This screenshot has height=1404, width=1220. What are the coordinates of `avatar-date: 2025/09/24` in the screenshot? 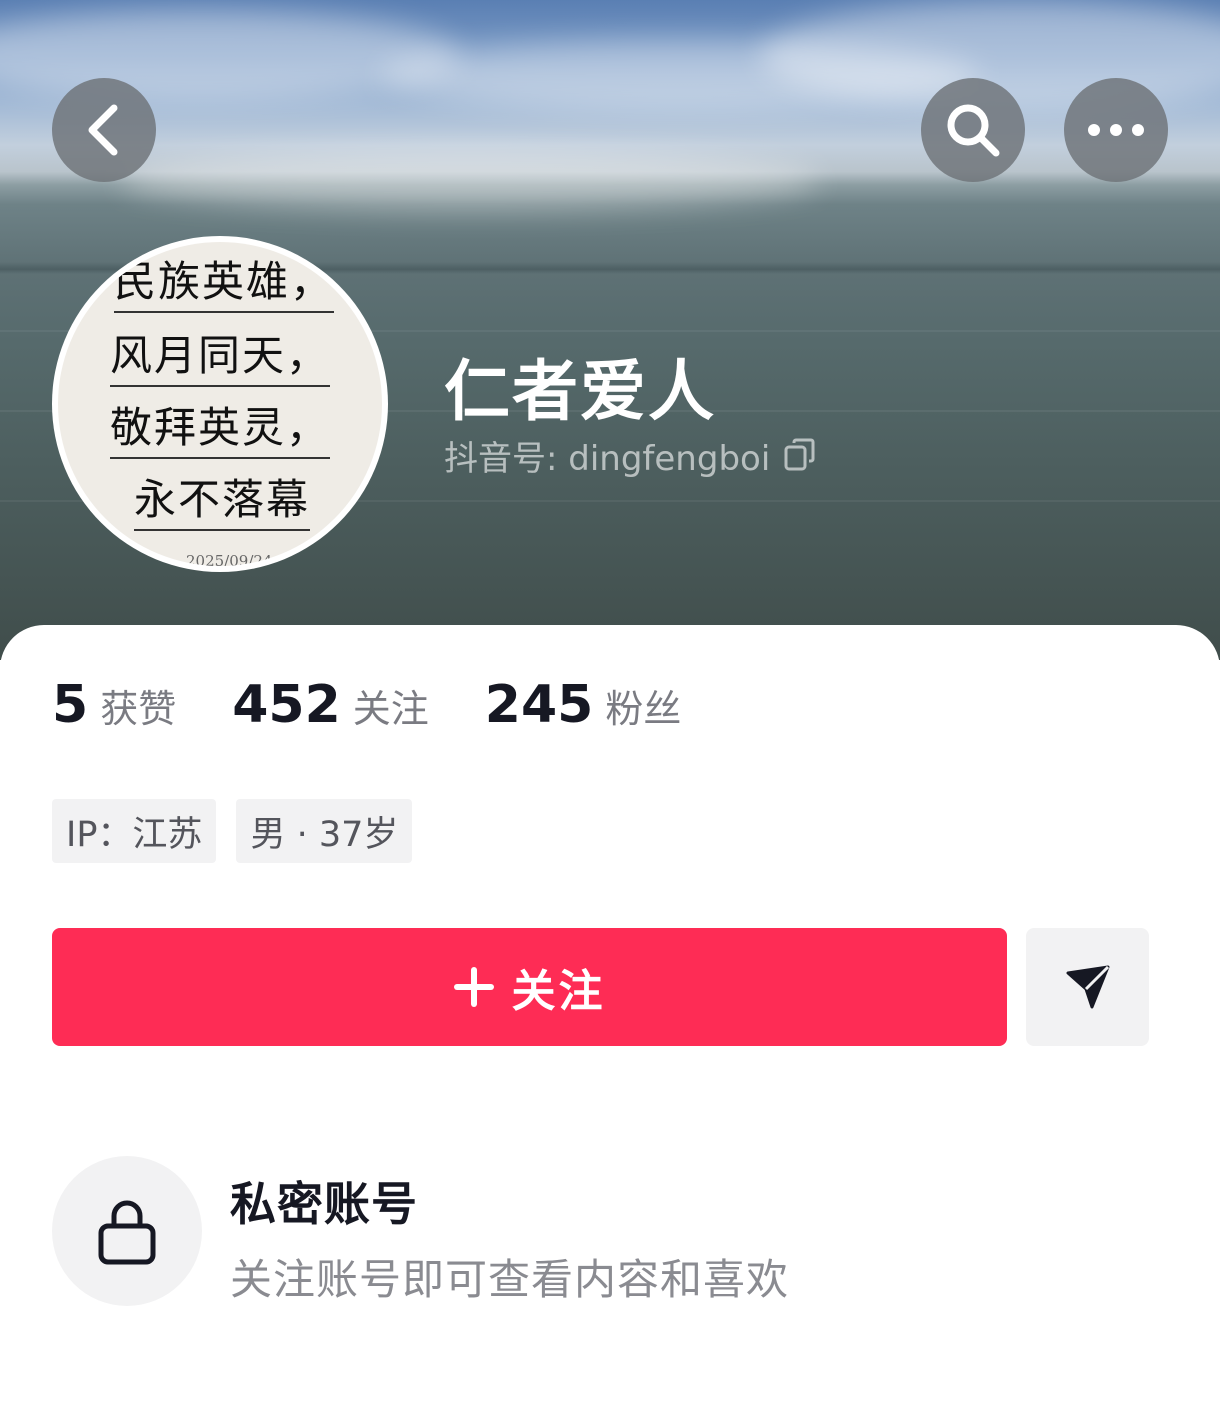 It's located at (229, 559).